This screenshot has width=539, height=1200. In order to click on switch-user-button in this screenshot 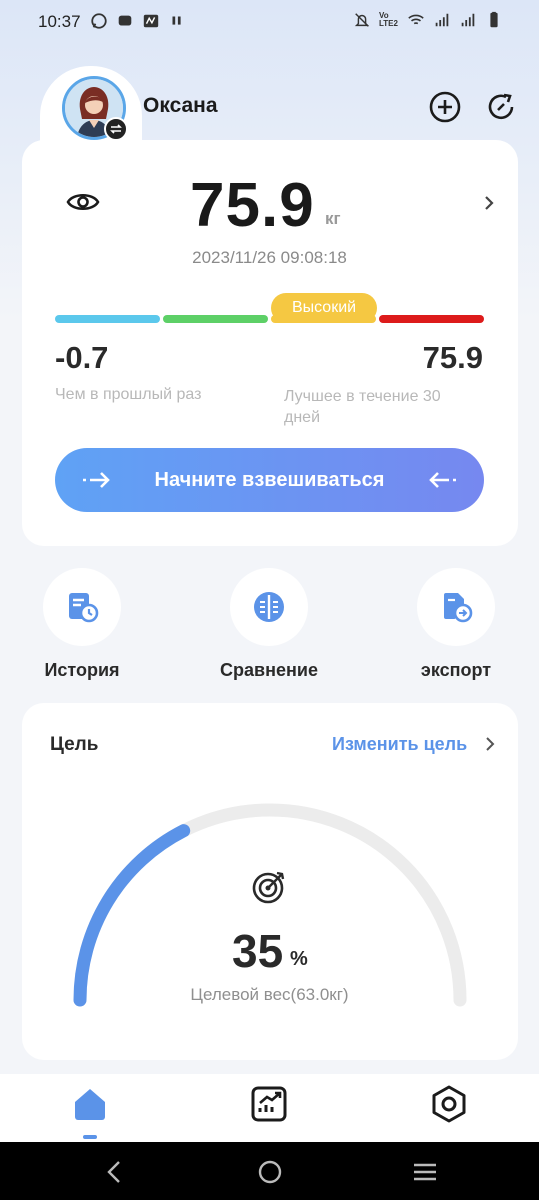, I will do `click(116, 129)`.